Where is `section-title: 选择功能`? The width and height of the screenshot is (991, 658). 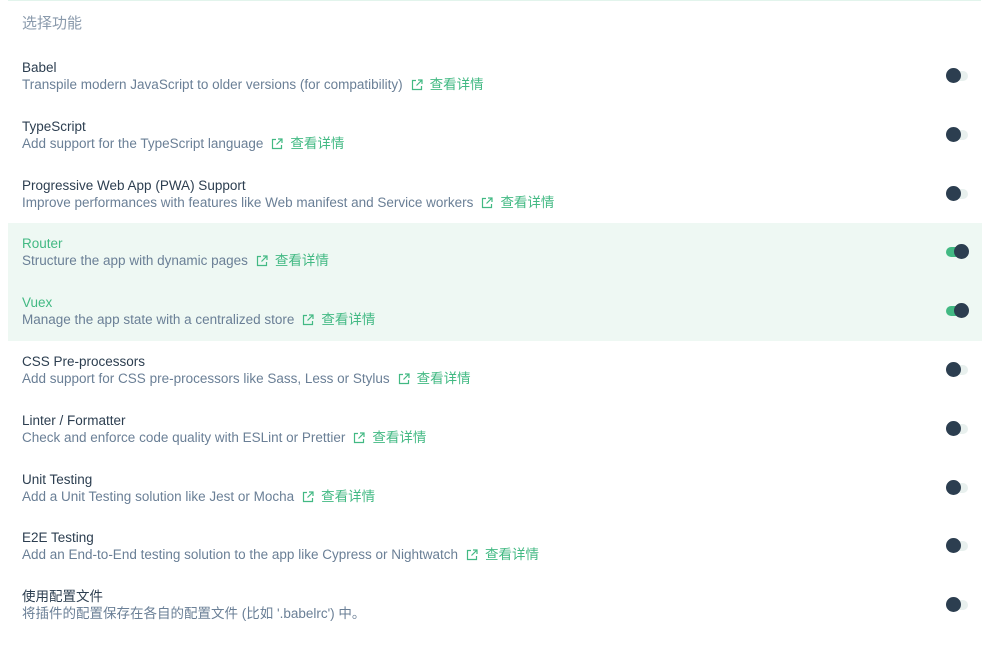
section-title: 选择功能 is located at coordinates (52, 23).